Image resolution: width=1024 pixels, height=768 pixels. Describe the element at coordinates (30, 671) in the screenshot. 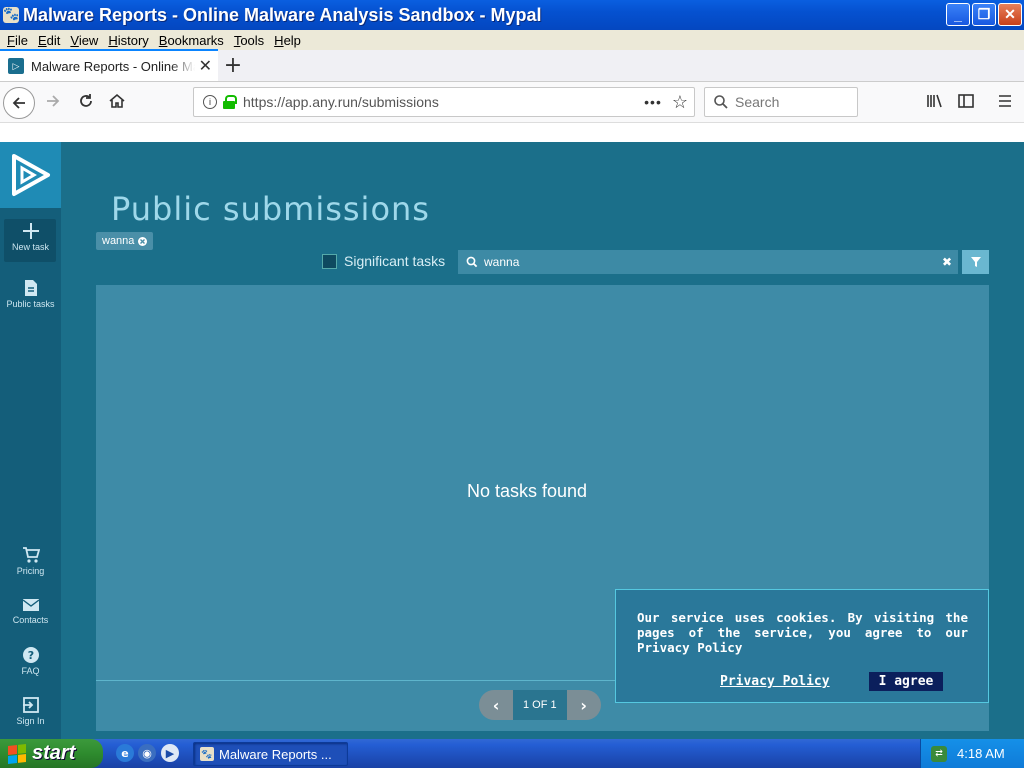

I see `sidebar-item-label: FAQ` at that location.